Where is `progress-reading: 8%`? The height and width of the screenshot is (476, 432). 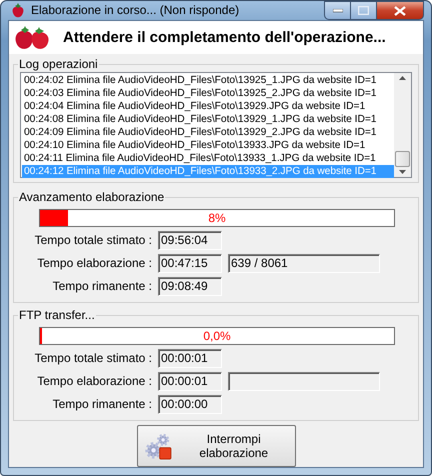
progress-reading: 8% is located at coordinates (217, 218).